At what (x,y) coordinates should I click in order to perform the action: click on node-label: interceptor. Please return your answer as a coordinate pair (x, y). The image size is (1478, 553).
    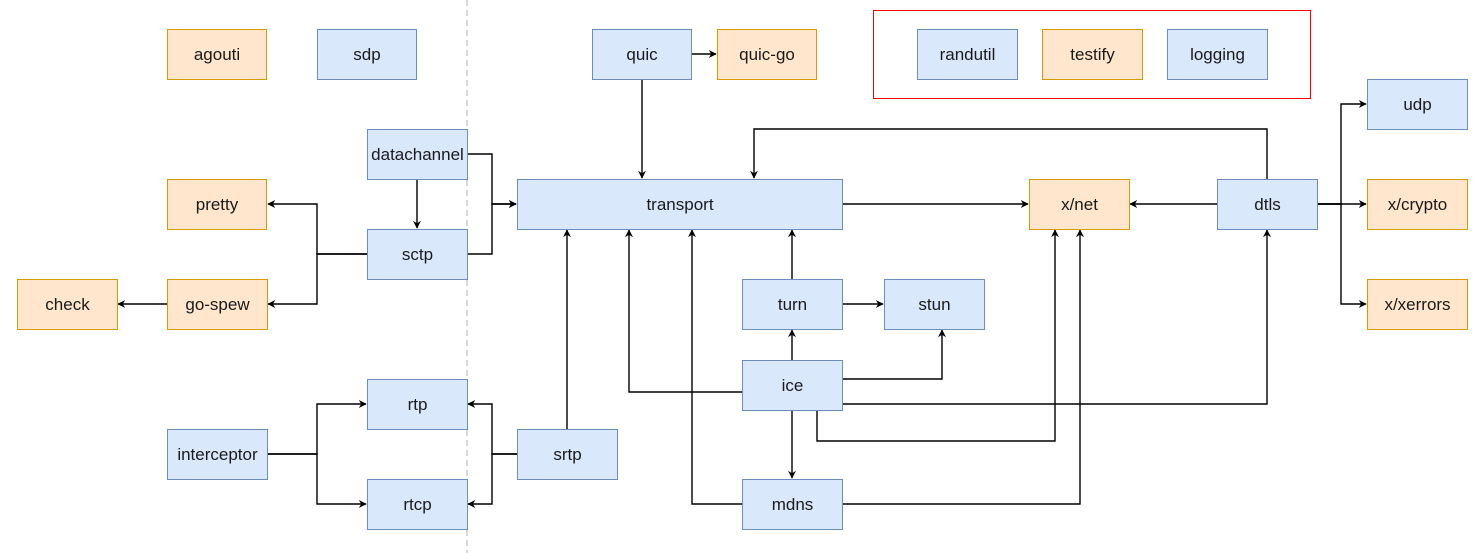
    Looking at the image, I should click on (217, 454).